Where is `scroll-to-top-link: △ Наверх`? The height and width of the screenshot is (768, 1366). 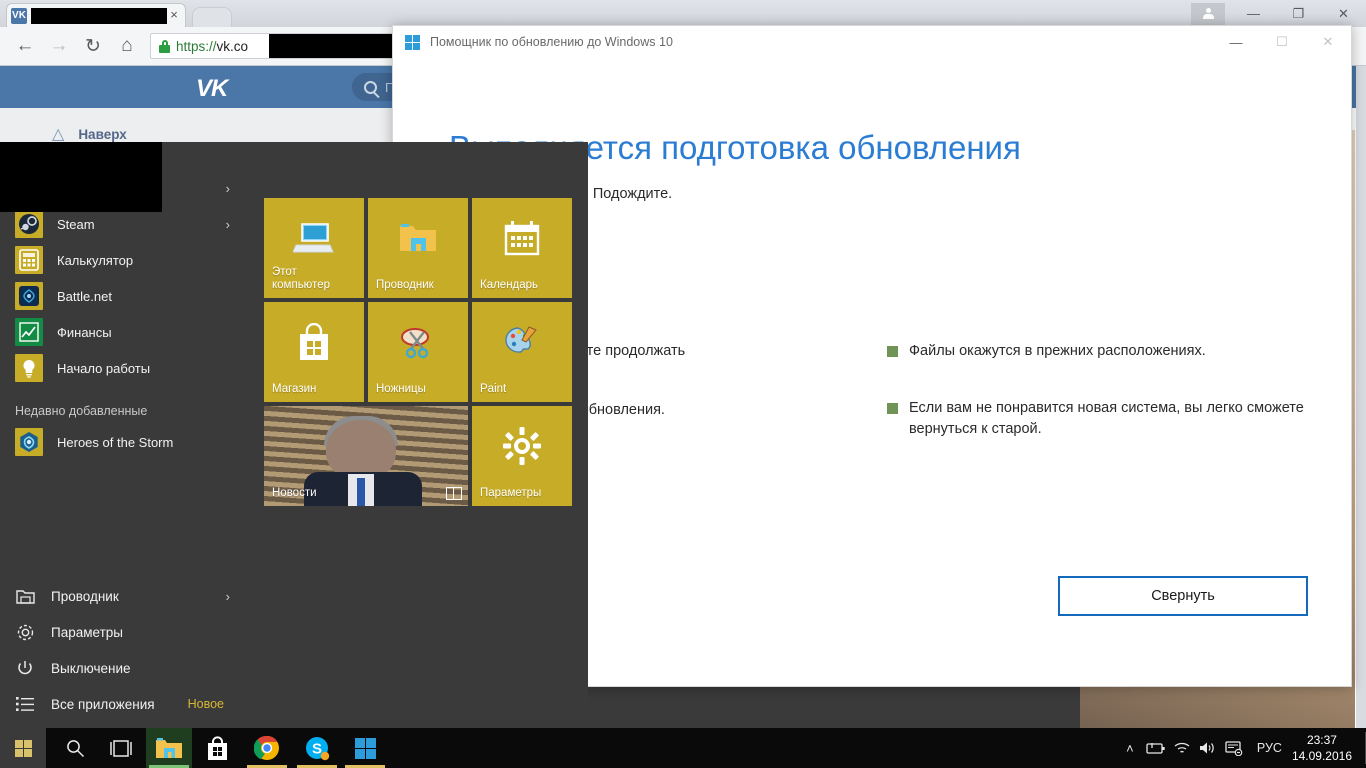
scroll-to-top-link: △ Наверх is located at coordinates (89, 134).